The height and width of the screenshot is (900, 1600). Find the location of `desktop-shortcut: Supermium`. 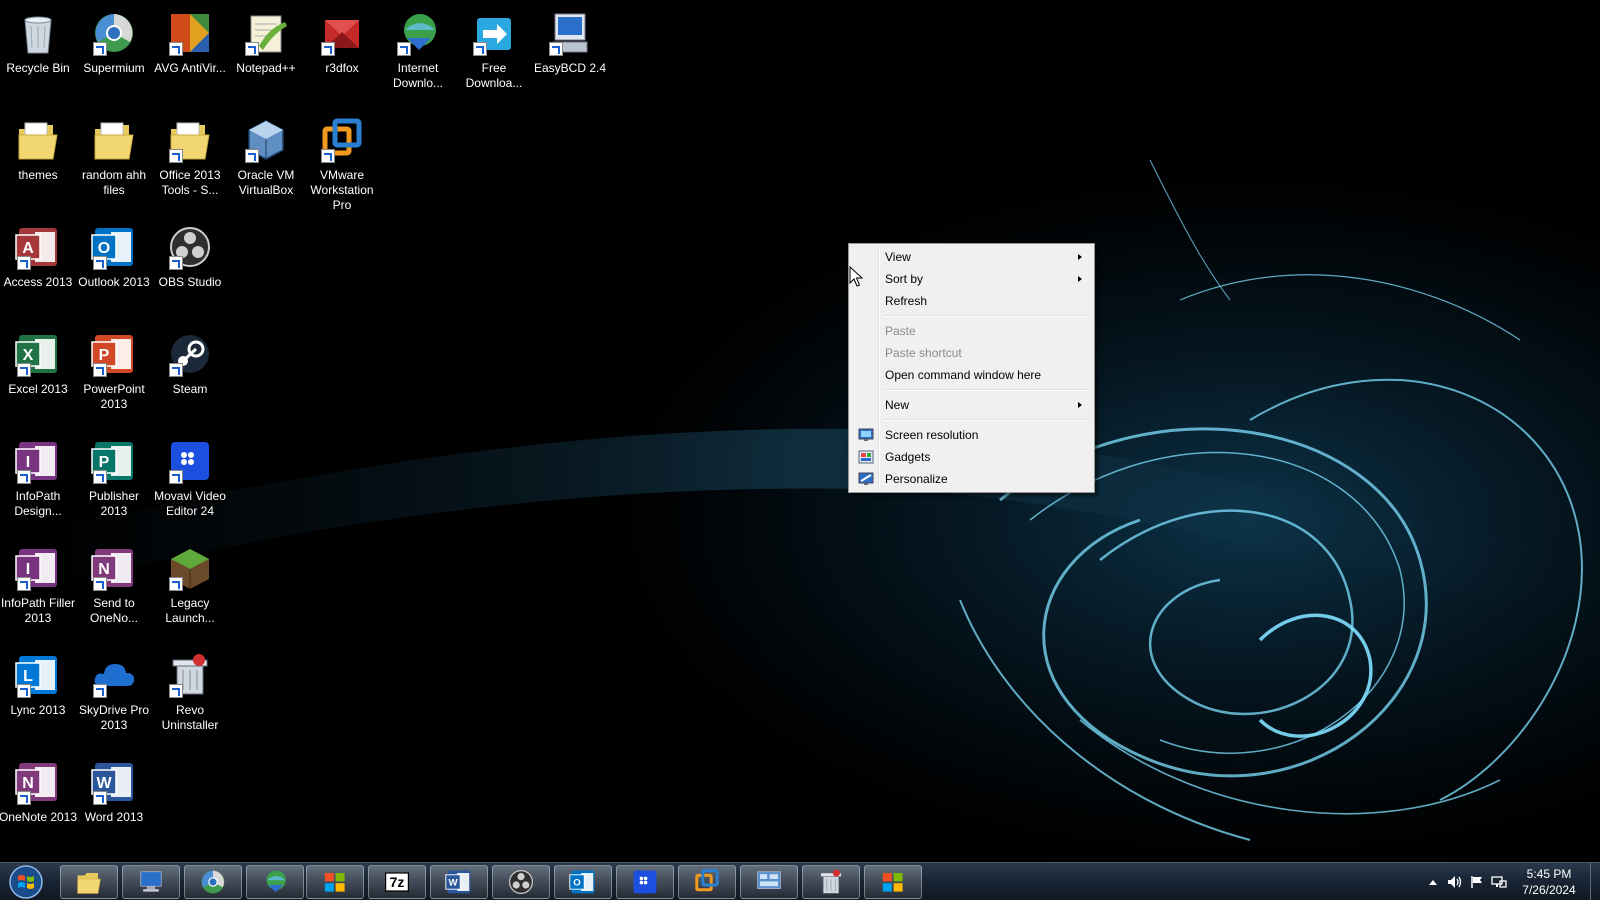

desktop-shortcut: Supermium is located at coordinates (114, 42).